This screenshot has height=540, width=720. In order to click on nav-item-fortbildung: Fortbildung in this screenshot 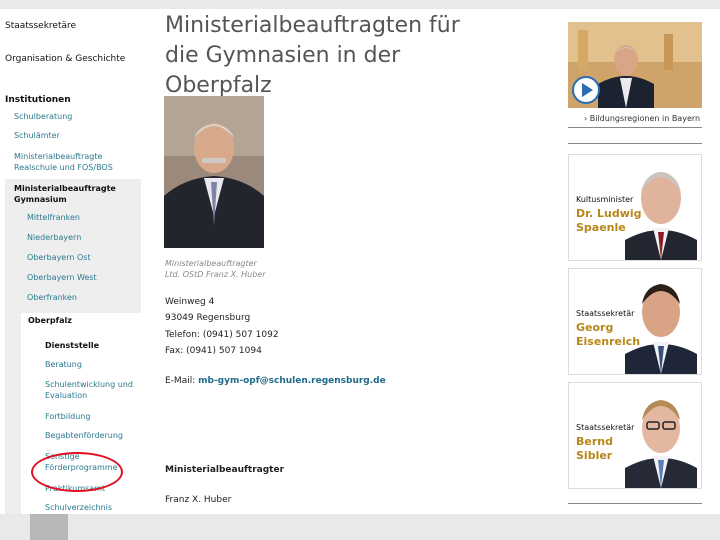, I will do `click(93, 416)`.